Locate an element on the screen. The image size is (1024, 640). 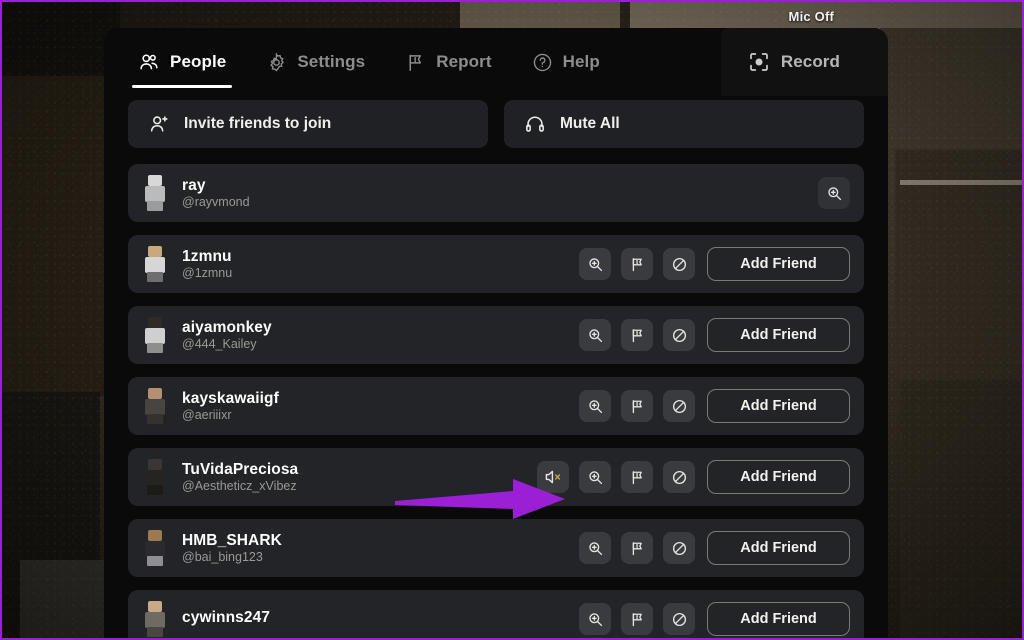
mic-status-label: Mic Off is located at coordinates (811, 16).